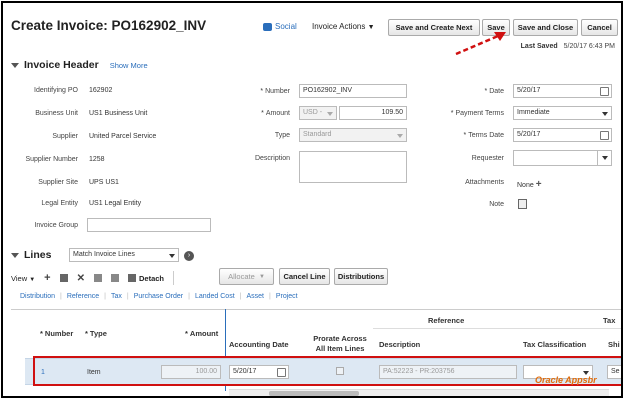 This screenshot has height=399, width=624. Describe the element at coordinates (318, 113) in the screenshot. I see `currency-select: USD -` at that location.